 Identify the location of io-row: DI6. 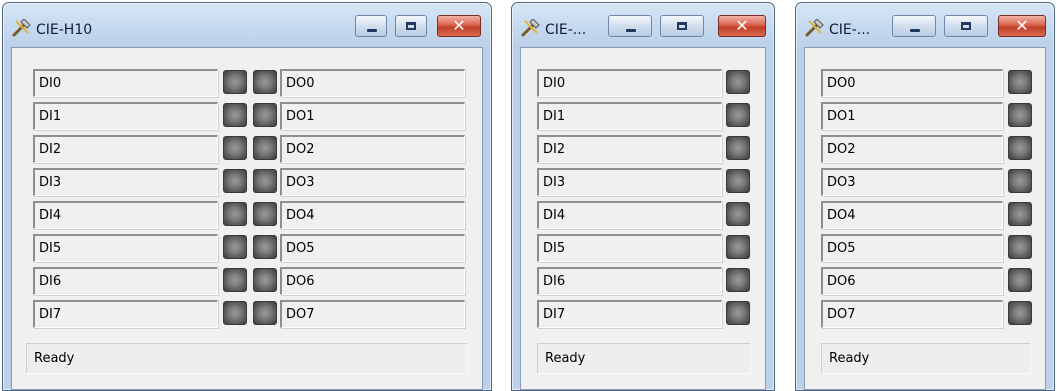
(643, 283).